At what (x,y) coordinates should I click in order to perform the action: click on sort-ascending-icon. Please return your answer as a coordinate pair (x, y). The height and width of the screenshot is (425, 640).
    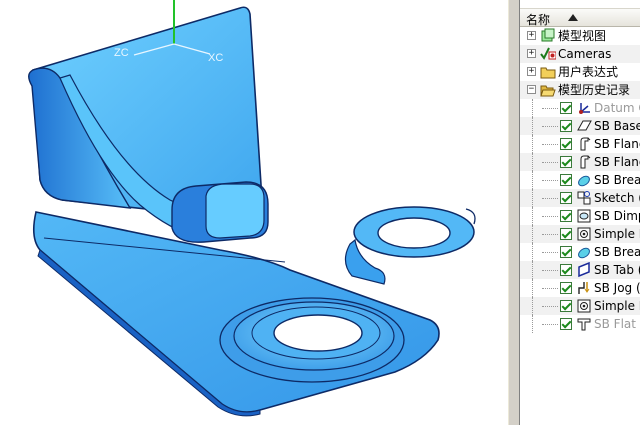
    Looking at the image, I should click on (573, 17).